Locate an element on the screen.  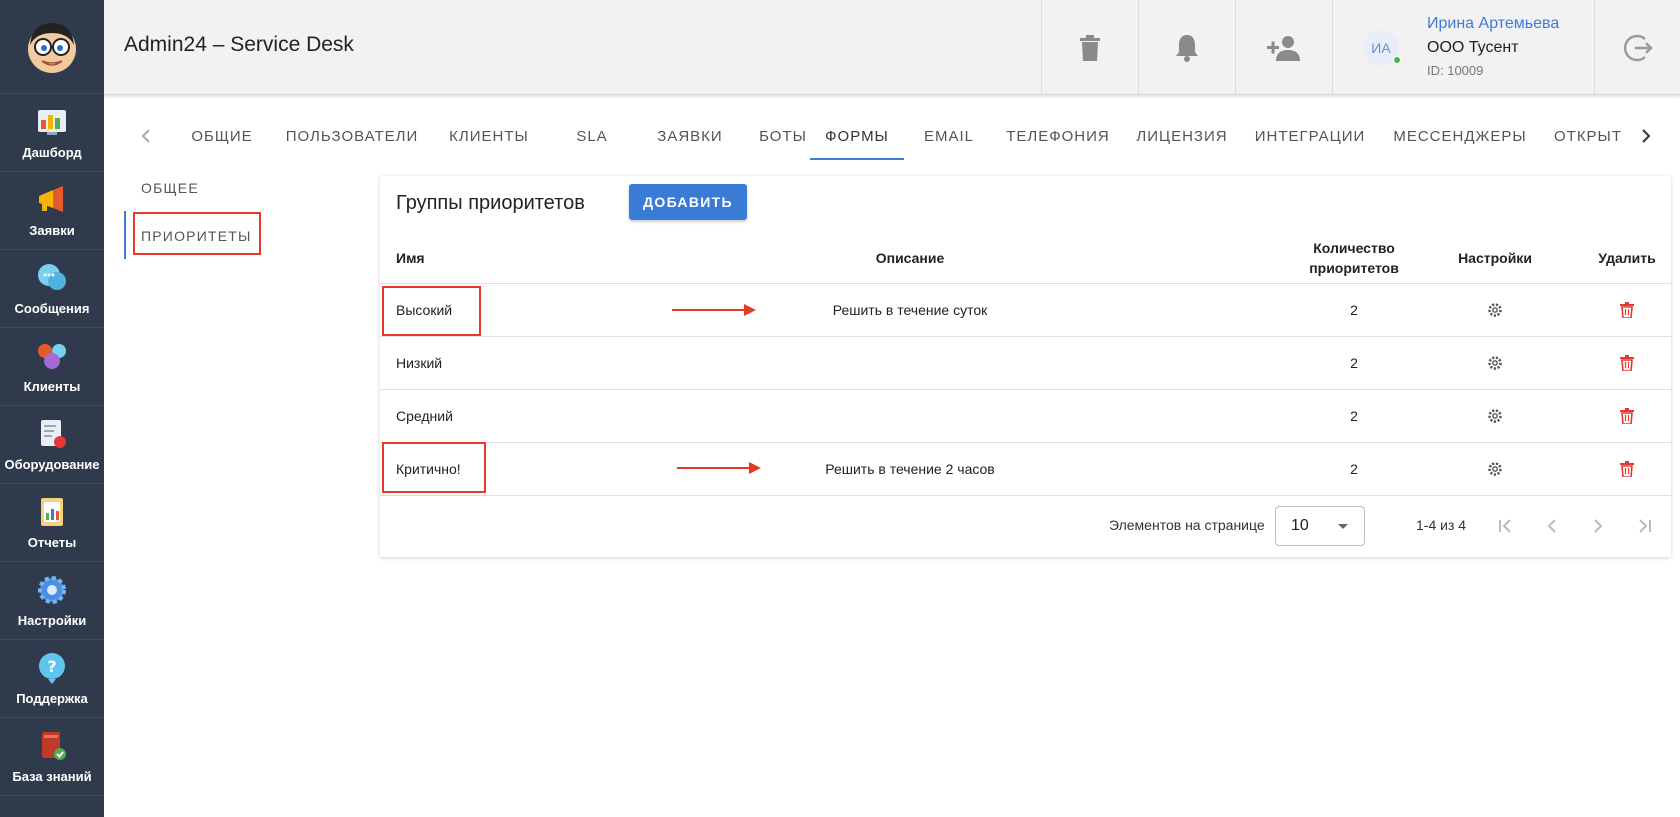
first-page-button is located at coordinates (1506, 526).